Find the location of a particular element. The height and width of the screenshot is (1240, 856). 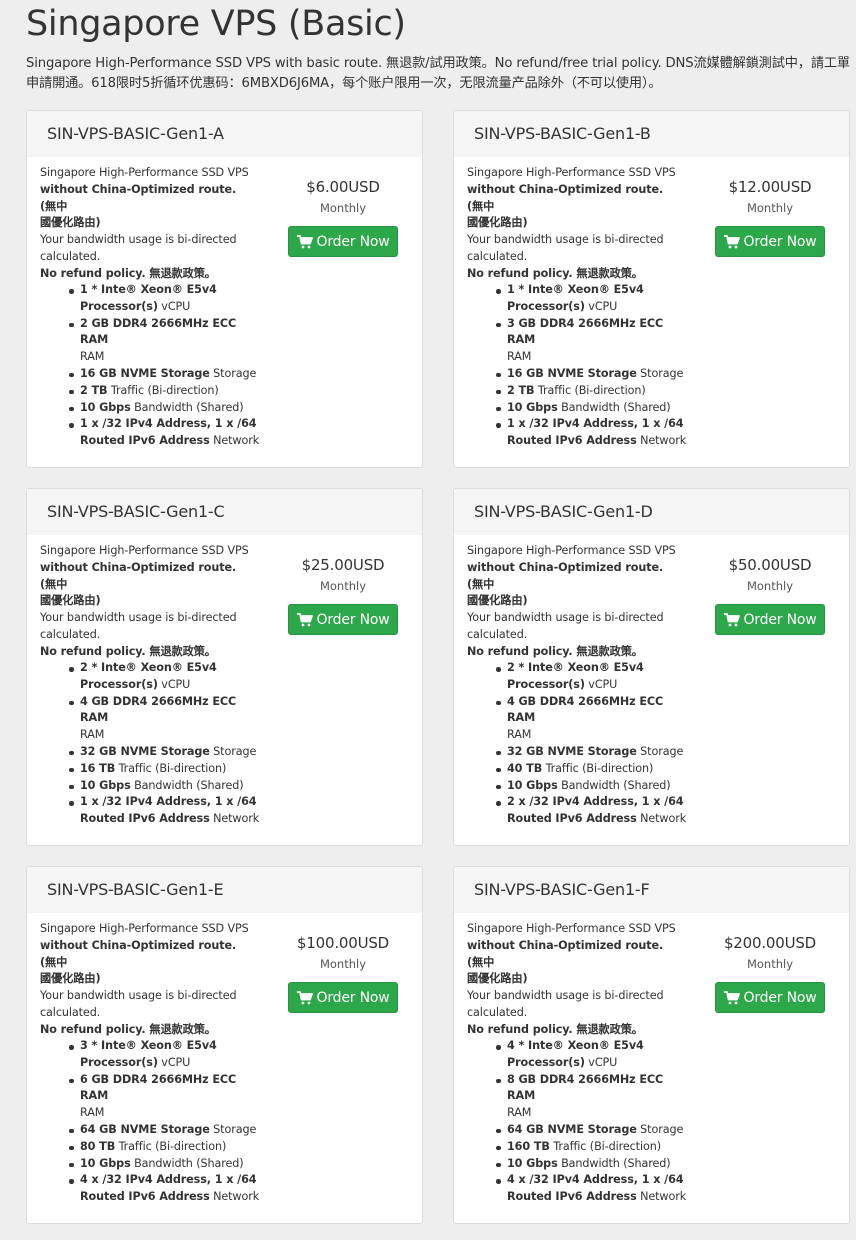

desc-line: 國優化路由) is located at coordinates (497, 223).